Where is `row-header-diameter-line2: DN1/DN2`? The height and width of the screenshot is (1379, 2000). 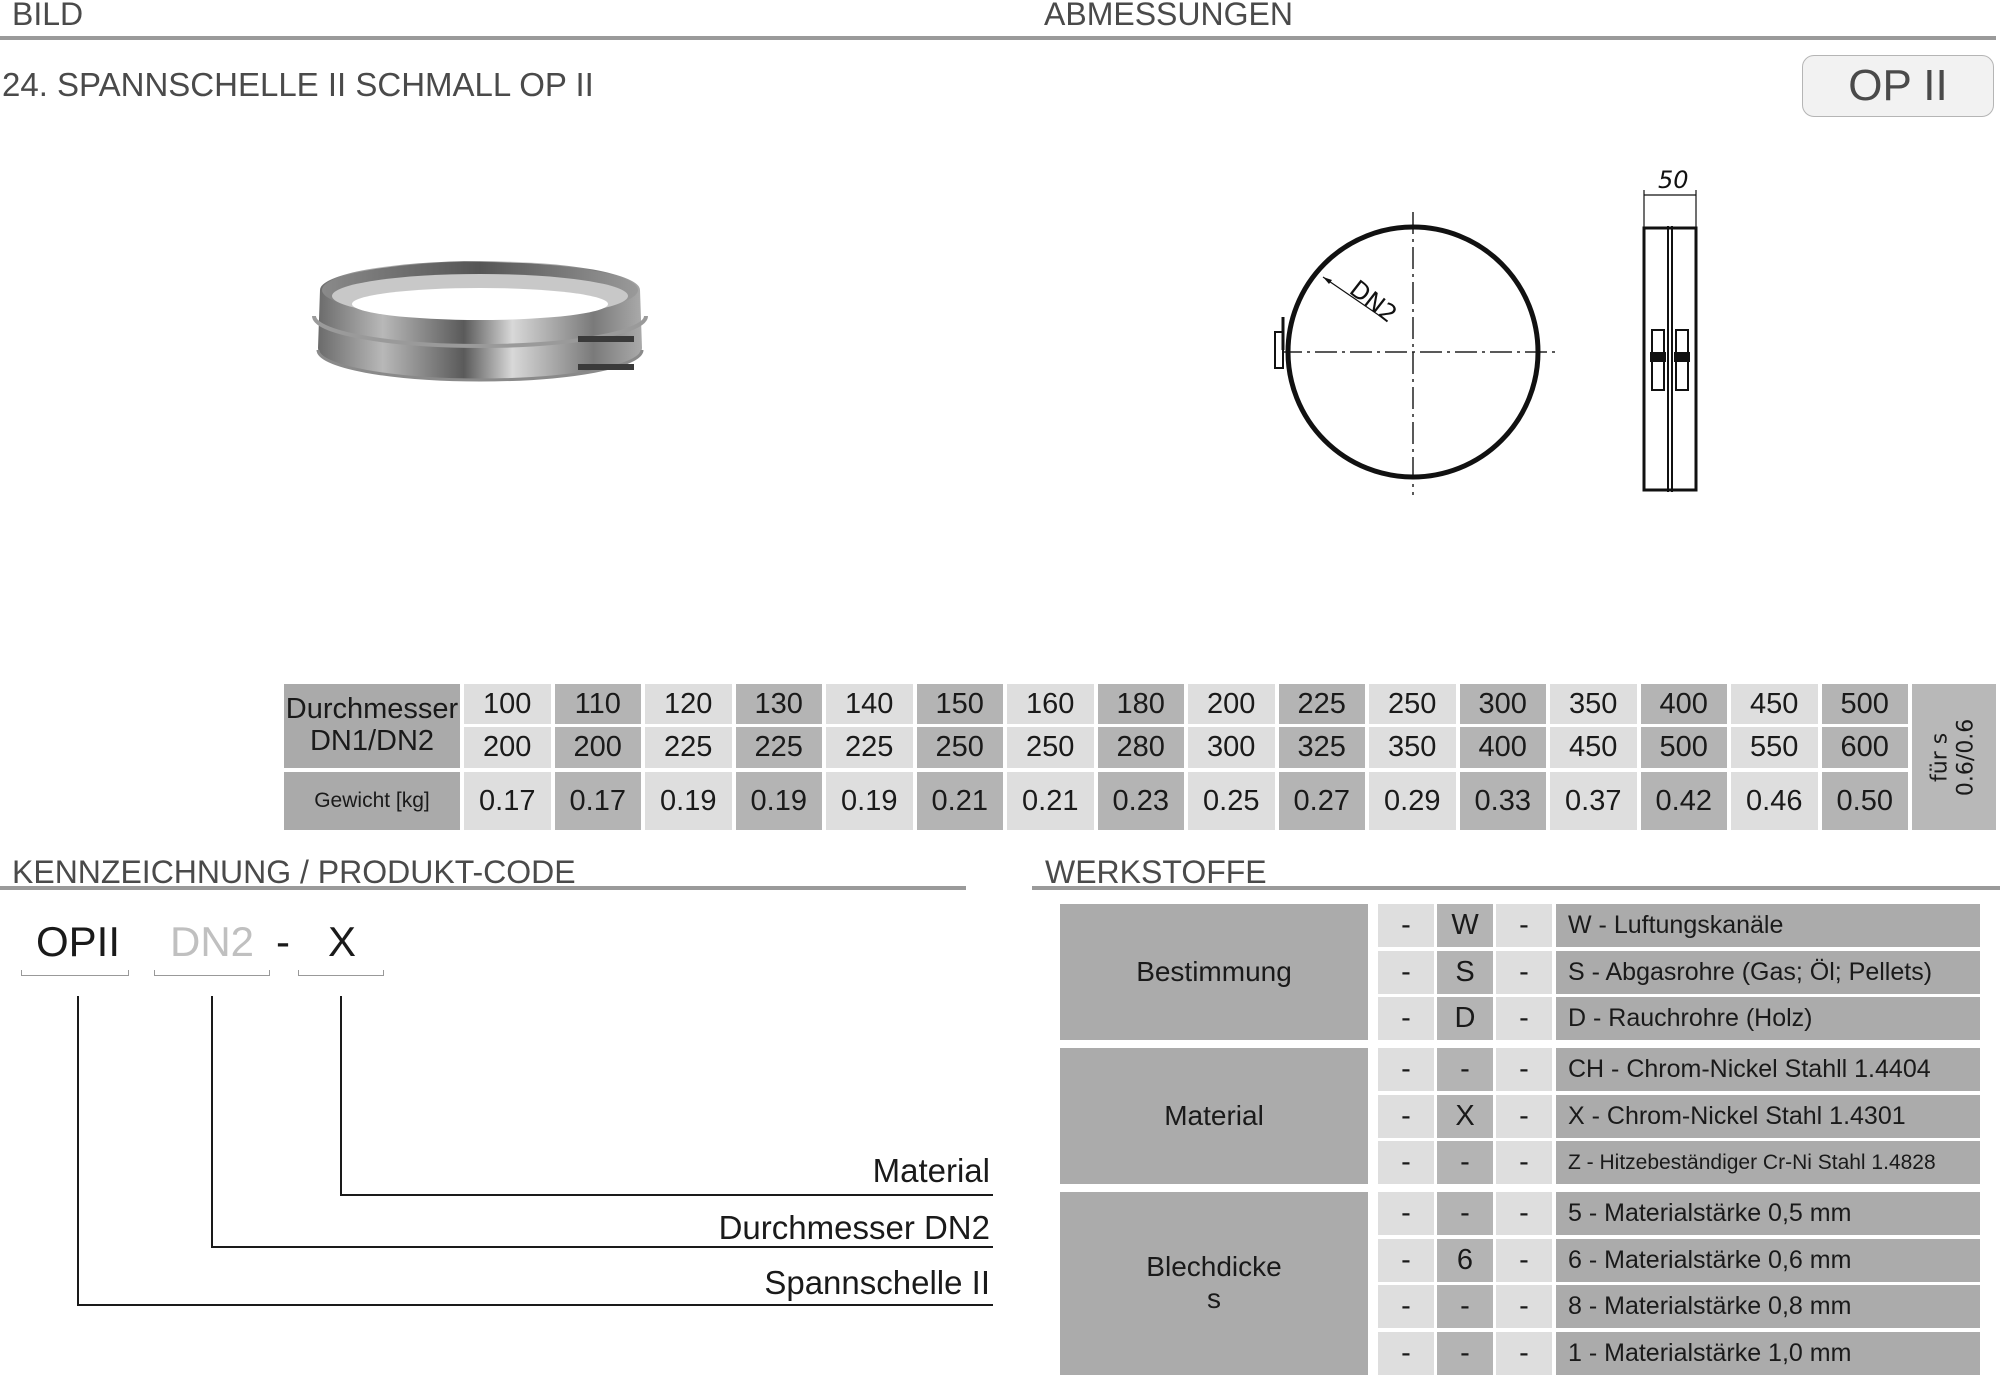
row-header-diameter-line2: DN1/DN2 is located at coordinates (372, 741).